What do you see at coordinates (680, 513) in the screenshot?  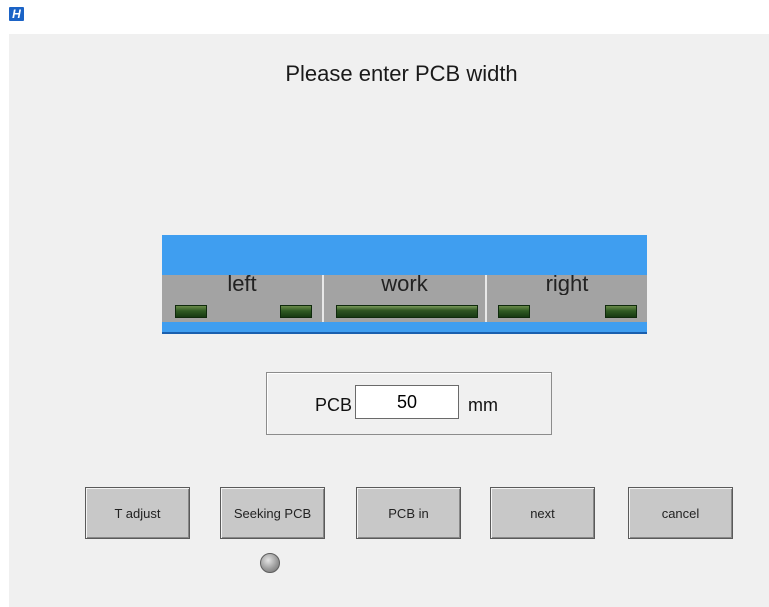 I see `cancel-button: cancel` at bounding box center [680, 513].